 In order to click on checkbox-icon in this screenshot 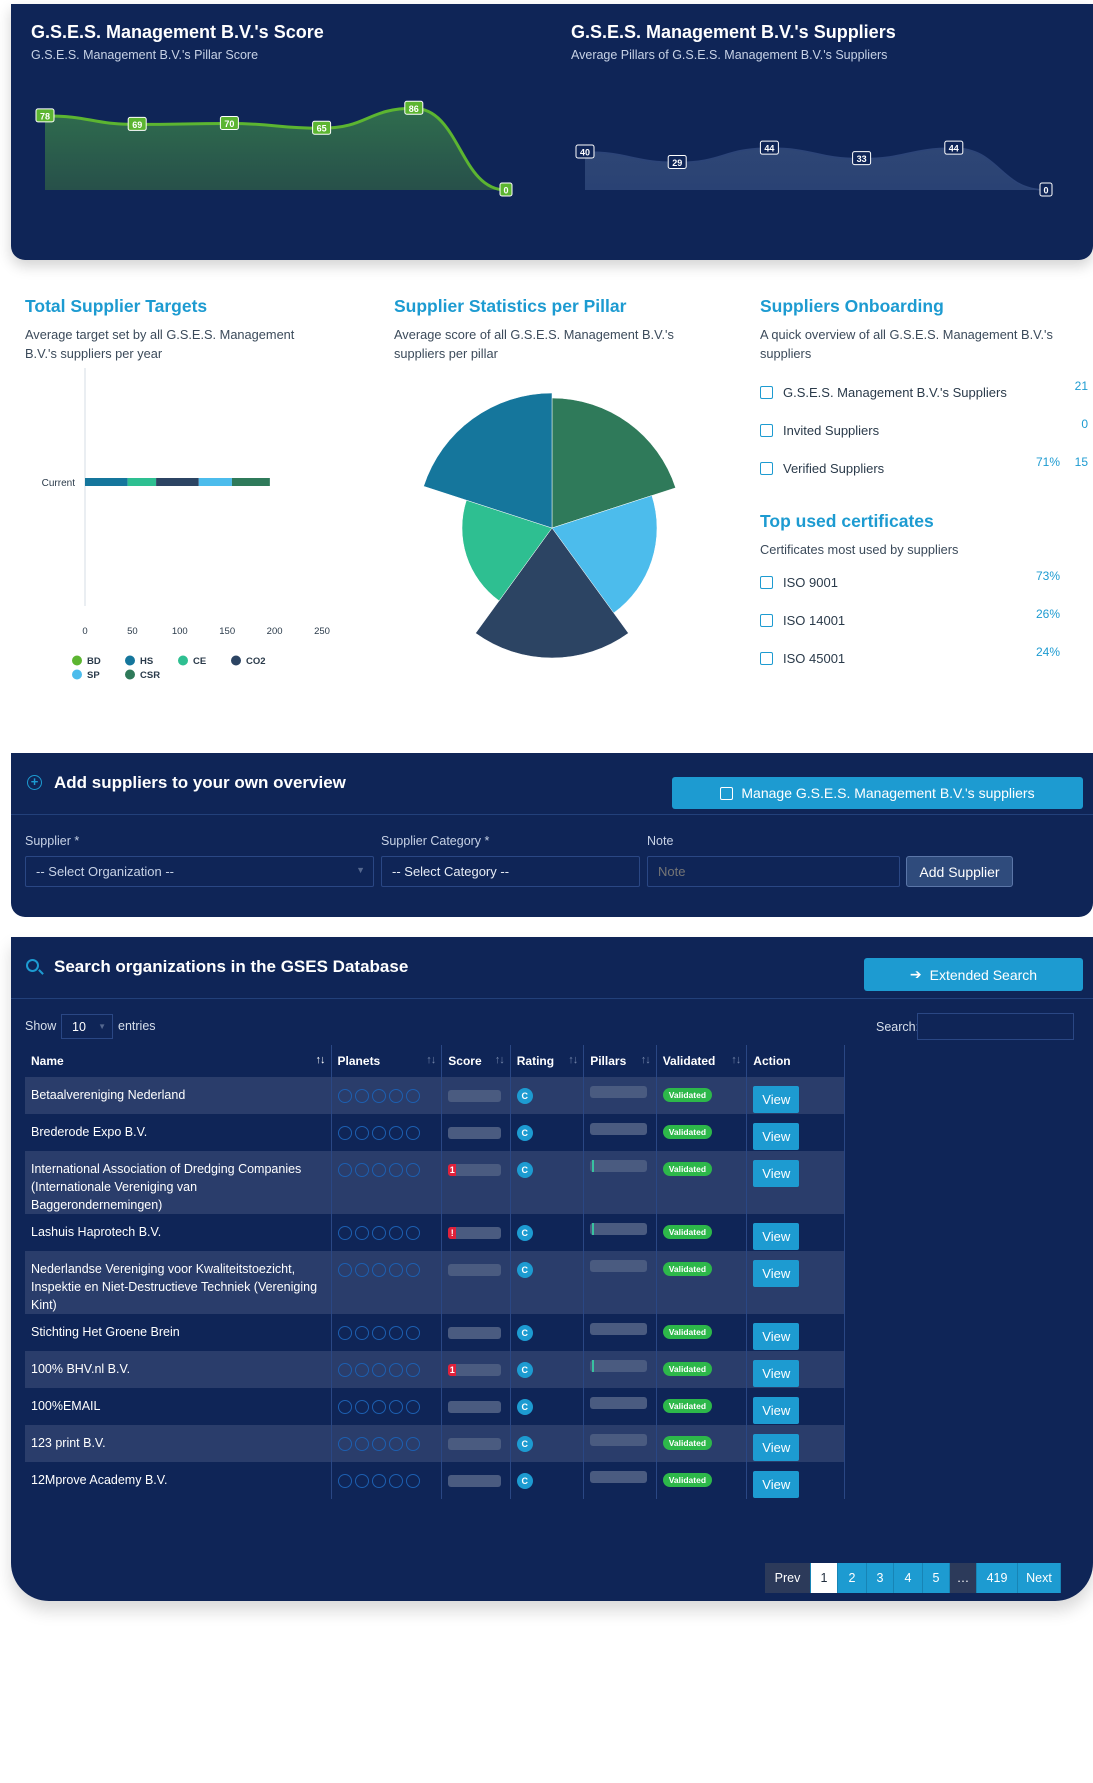, I will do `click(766, 658)`.